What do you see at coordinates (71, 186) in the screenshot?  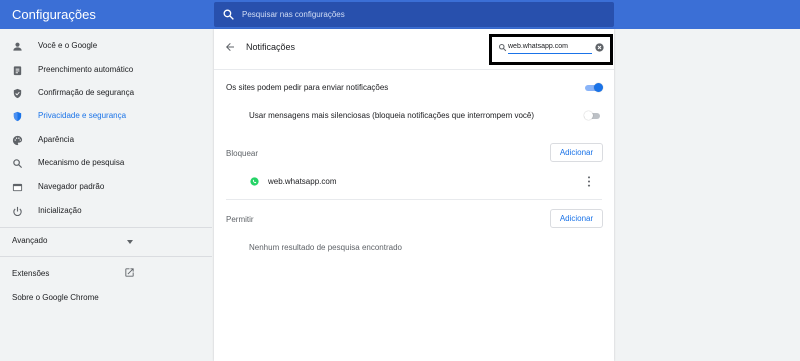 I see `sidebar-item-label: Navegador padrão` at bounding box center [71, 186].